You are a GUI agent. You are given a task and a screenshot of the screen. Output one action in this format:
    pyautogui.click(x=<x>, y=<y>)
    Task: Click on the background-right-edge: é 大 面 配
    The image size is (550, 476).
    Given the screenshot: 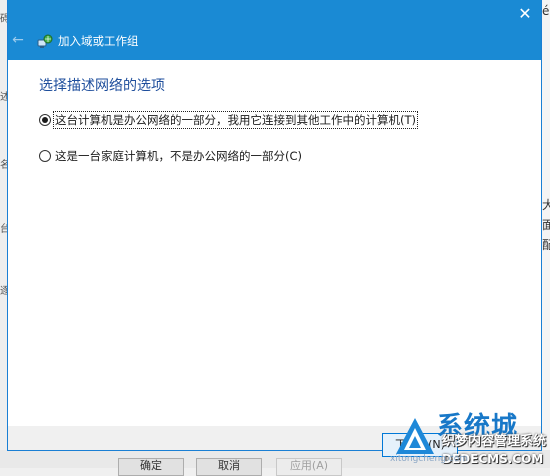 What is the action you would take?
    pyautogui.click(x=545, y=234)
    